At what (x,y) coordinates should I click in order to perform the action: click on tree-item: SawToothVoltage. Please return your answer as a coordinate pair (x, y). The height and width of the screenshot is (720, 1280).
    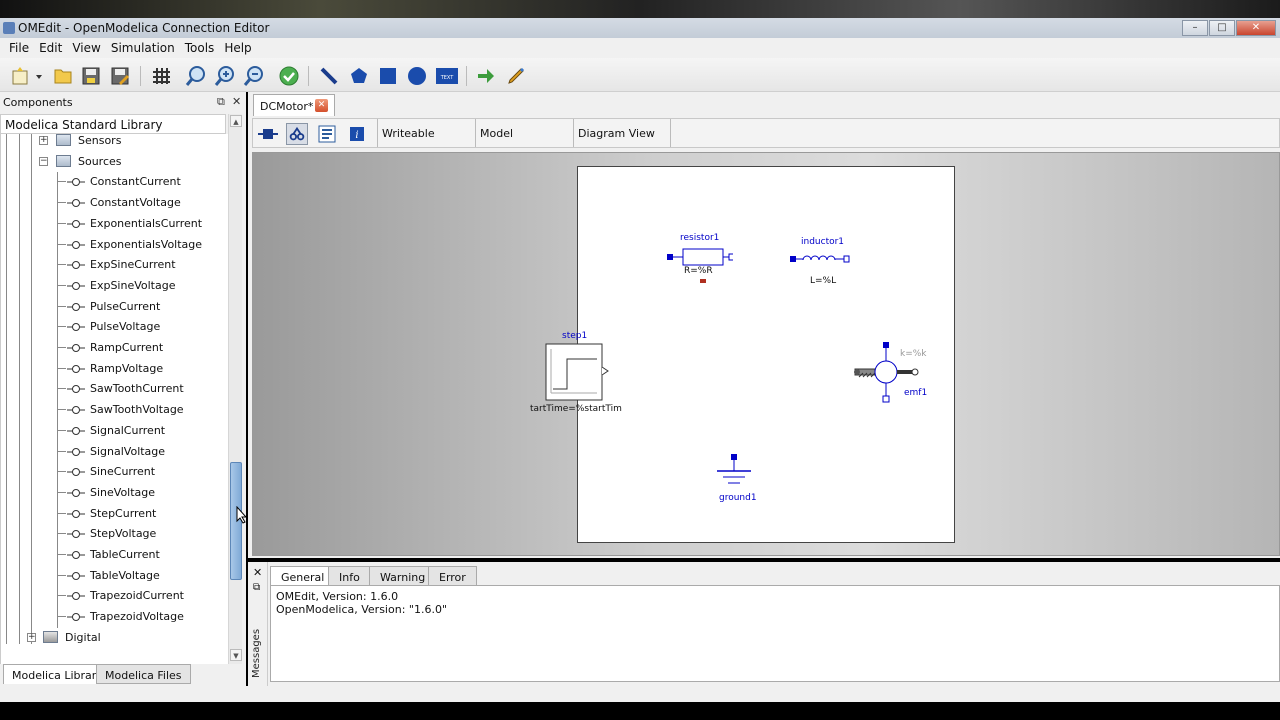
    Looking at the image, I should click on (114, 409).